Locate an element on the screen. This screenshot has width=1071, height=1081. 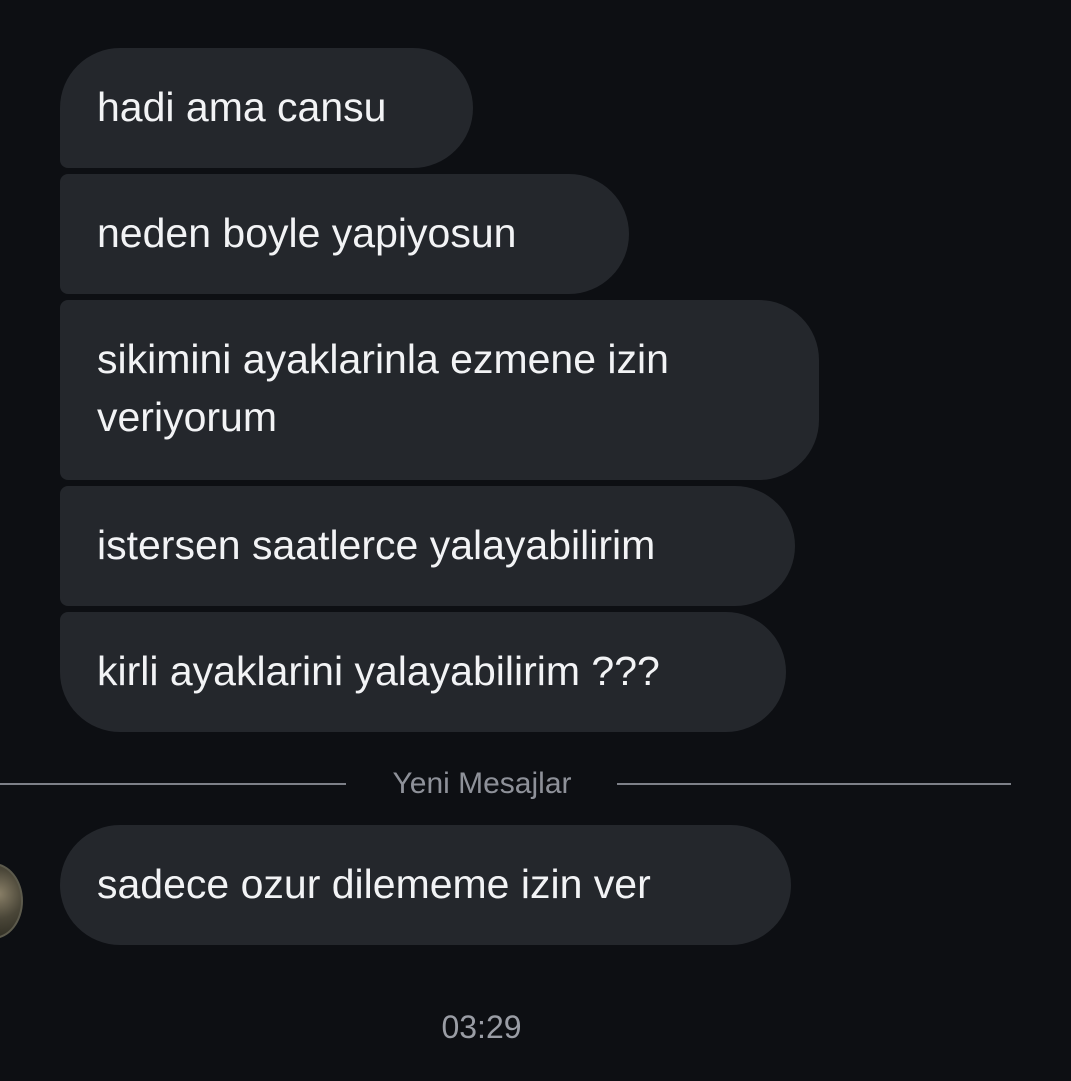
message-text: neden boyle yapiyosun is located at coordinates (307, 233).